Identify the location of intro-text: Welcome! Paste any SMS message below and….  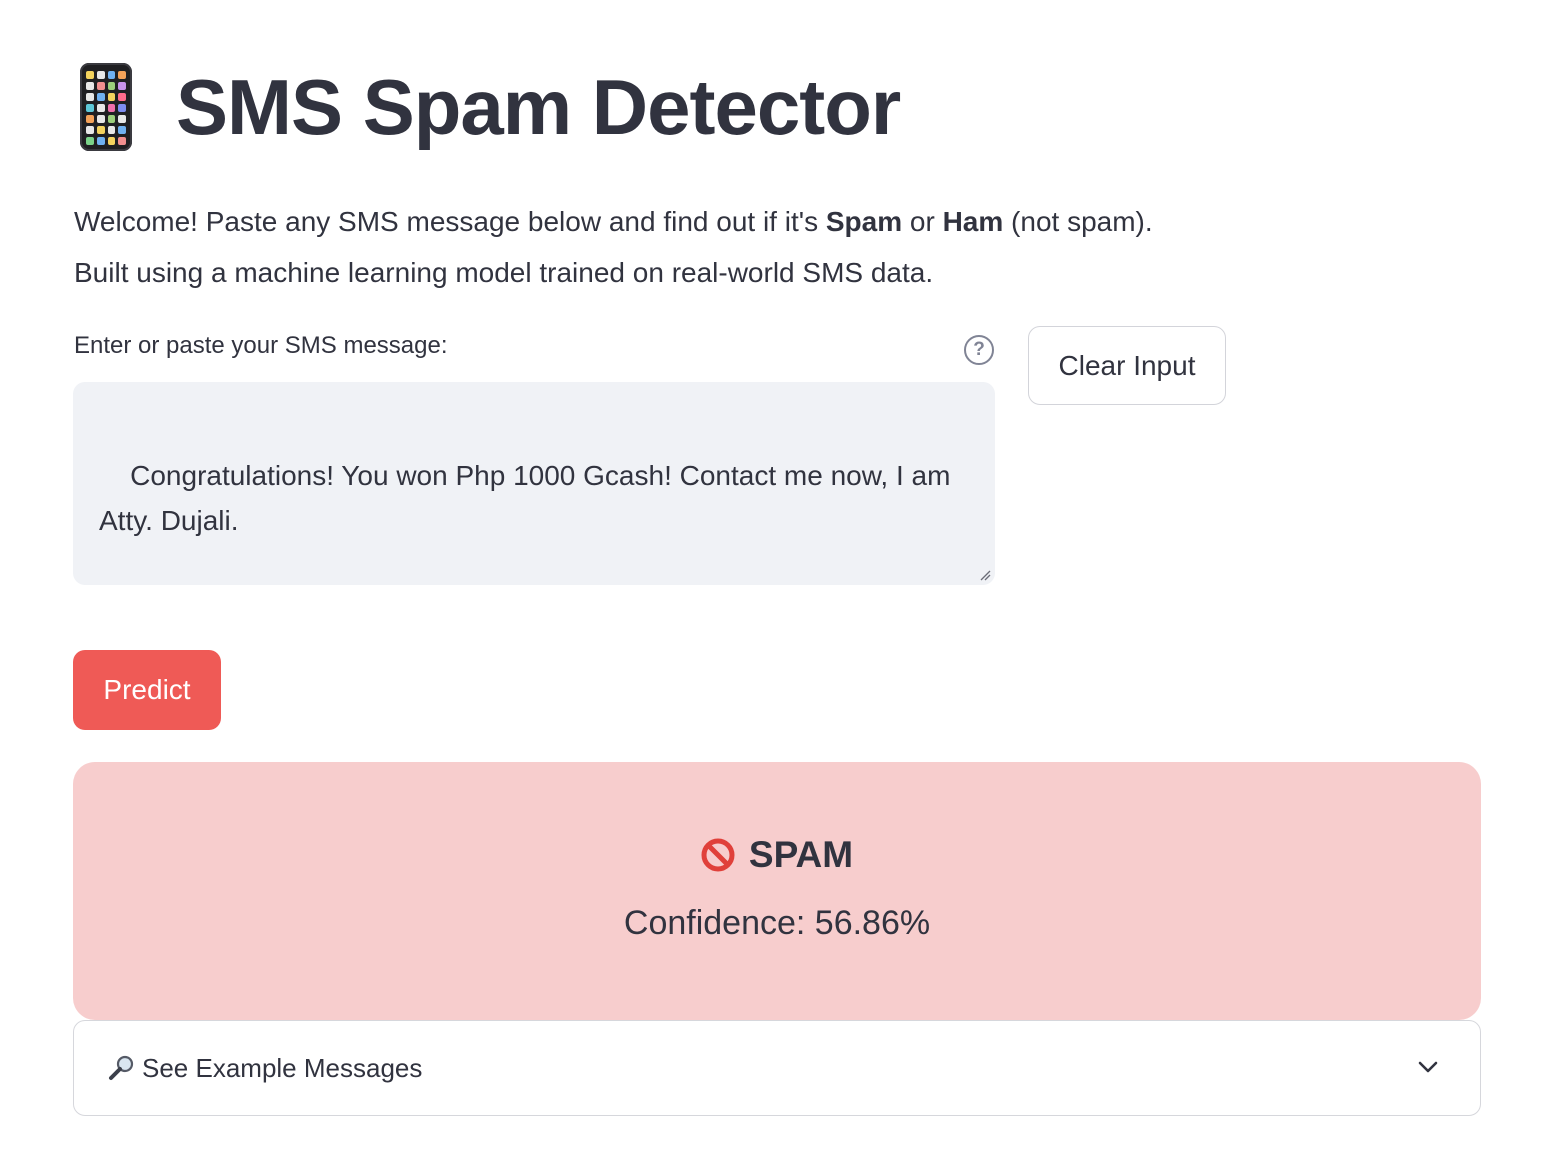
(724, 247).